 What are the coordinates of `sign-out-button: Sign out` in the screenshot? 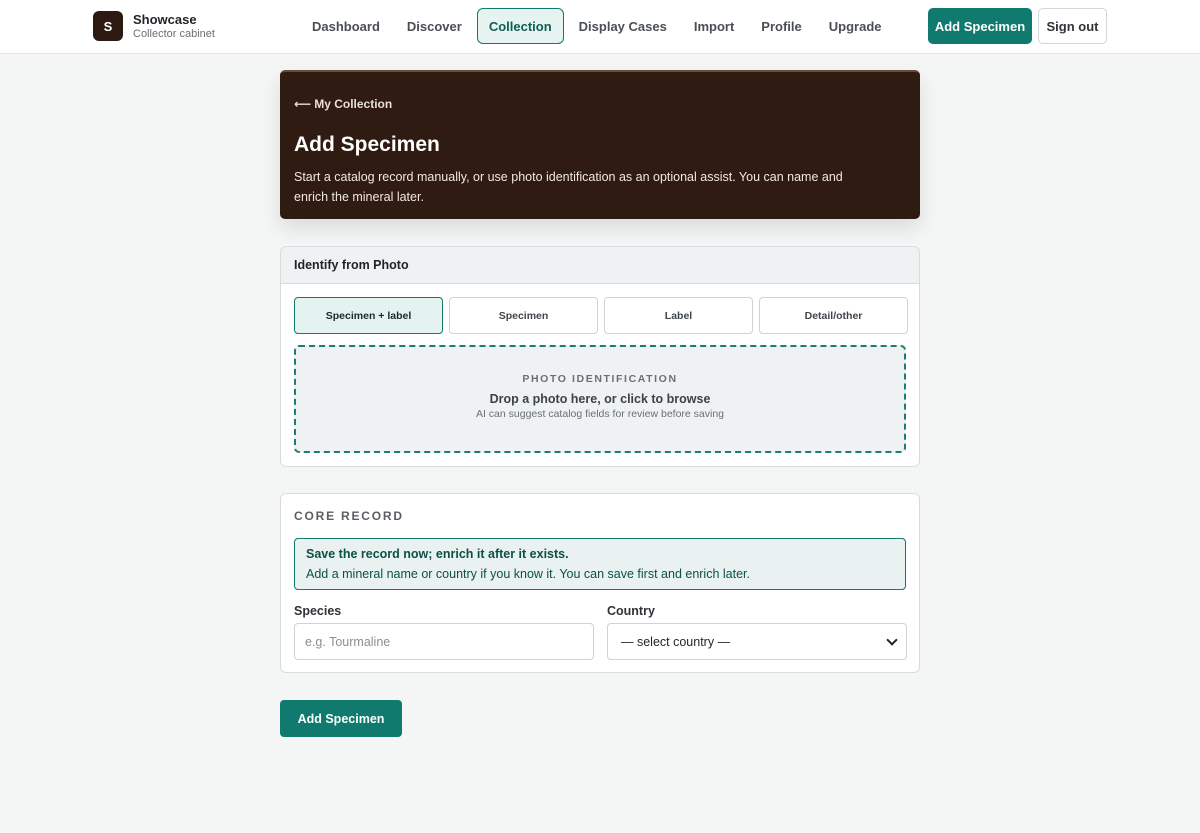 It's located at (1072, 26).